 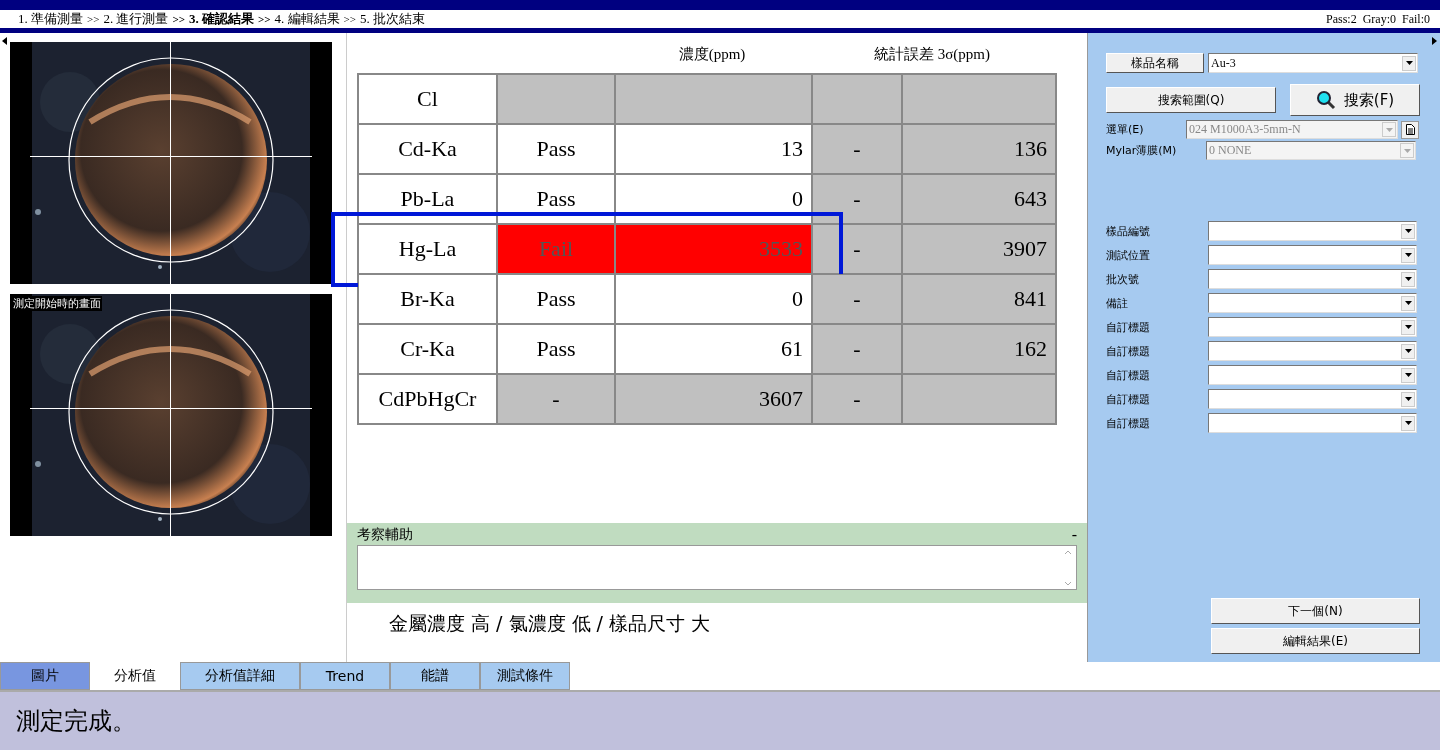 What do you see at coordinates (345, 676) in the screenshot?
I see `tab: Trend` at bounding box center [345, 676].